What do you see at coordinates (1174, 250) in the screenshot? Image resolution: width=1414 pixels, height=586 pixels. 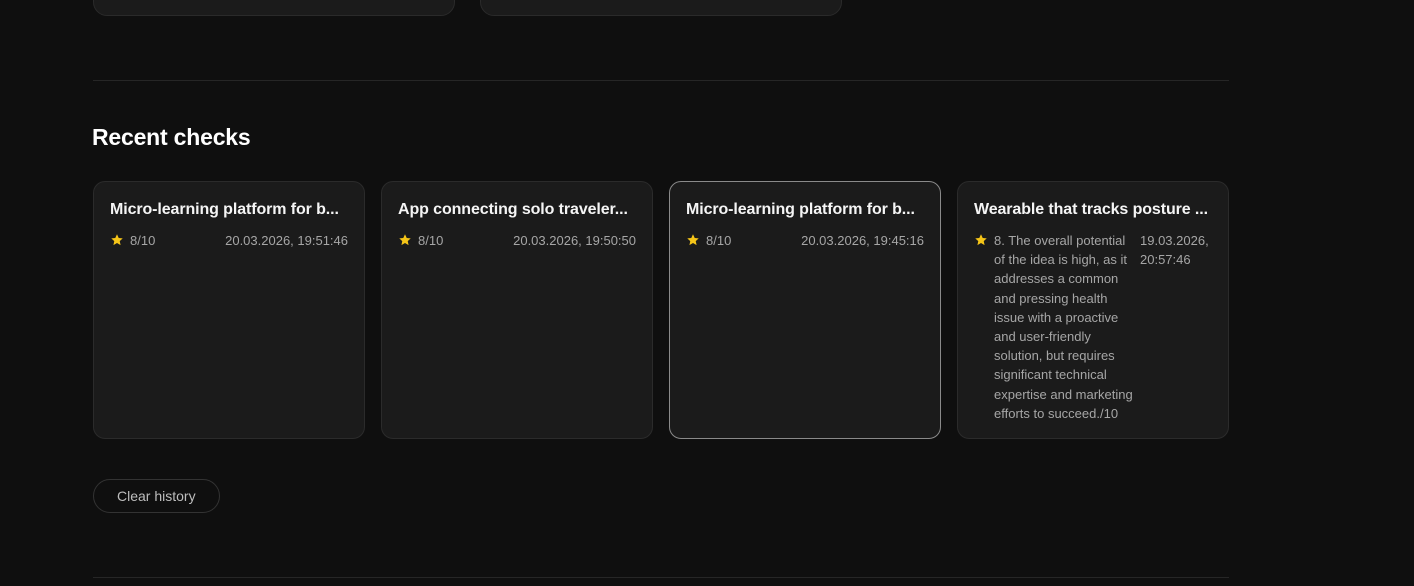 I see `check-date: 19.03.2026, 20:57:46` at bounding box center [1174, 250].